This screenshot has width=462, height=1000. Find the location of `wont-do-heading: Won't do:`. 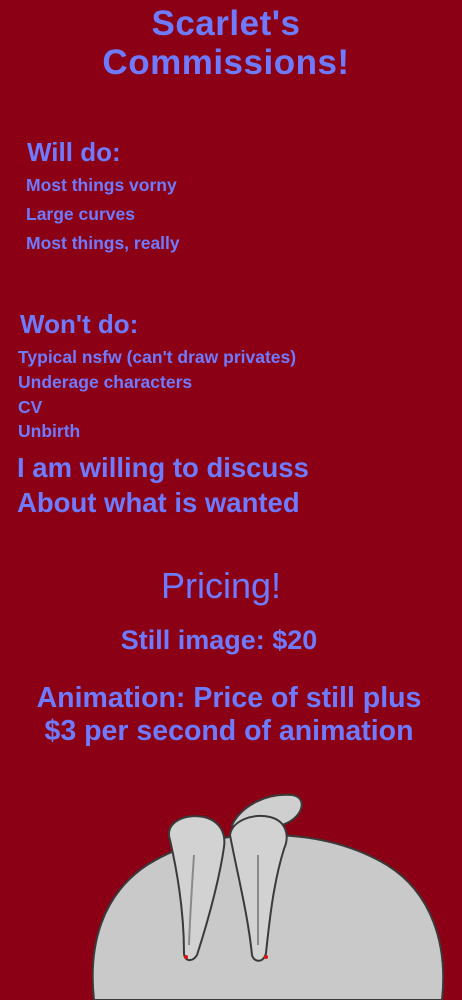

wont-do-heading: Won't do: is located at coordinates (79, 324).